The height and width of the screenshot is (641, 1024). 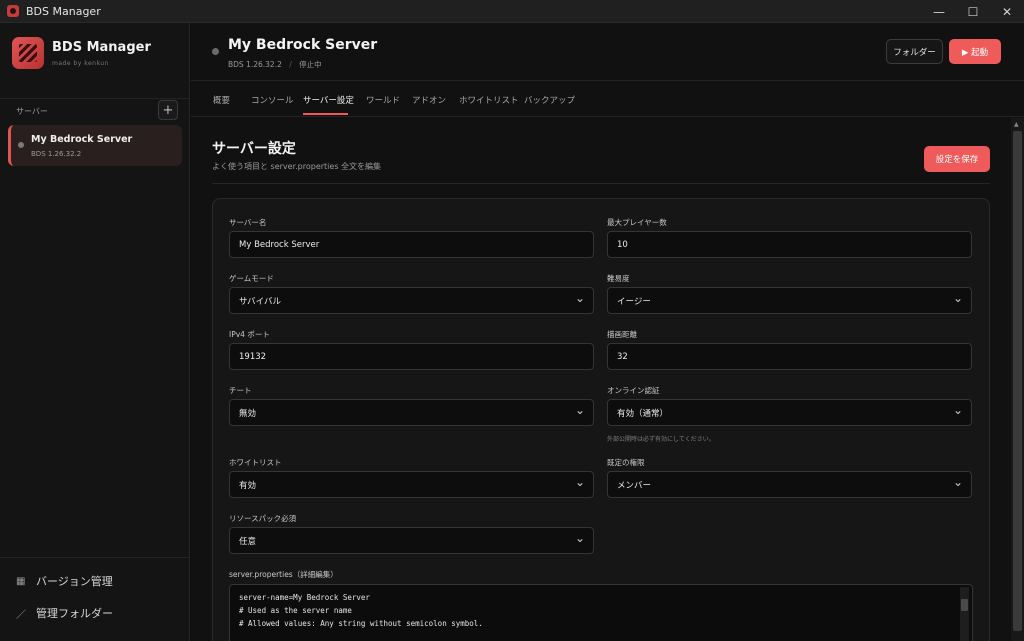 What do you see at coordinates (622, 334) in the screenshot?
I see `view-distance-label: 描画距離` at bounding box center [622, 334].